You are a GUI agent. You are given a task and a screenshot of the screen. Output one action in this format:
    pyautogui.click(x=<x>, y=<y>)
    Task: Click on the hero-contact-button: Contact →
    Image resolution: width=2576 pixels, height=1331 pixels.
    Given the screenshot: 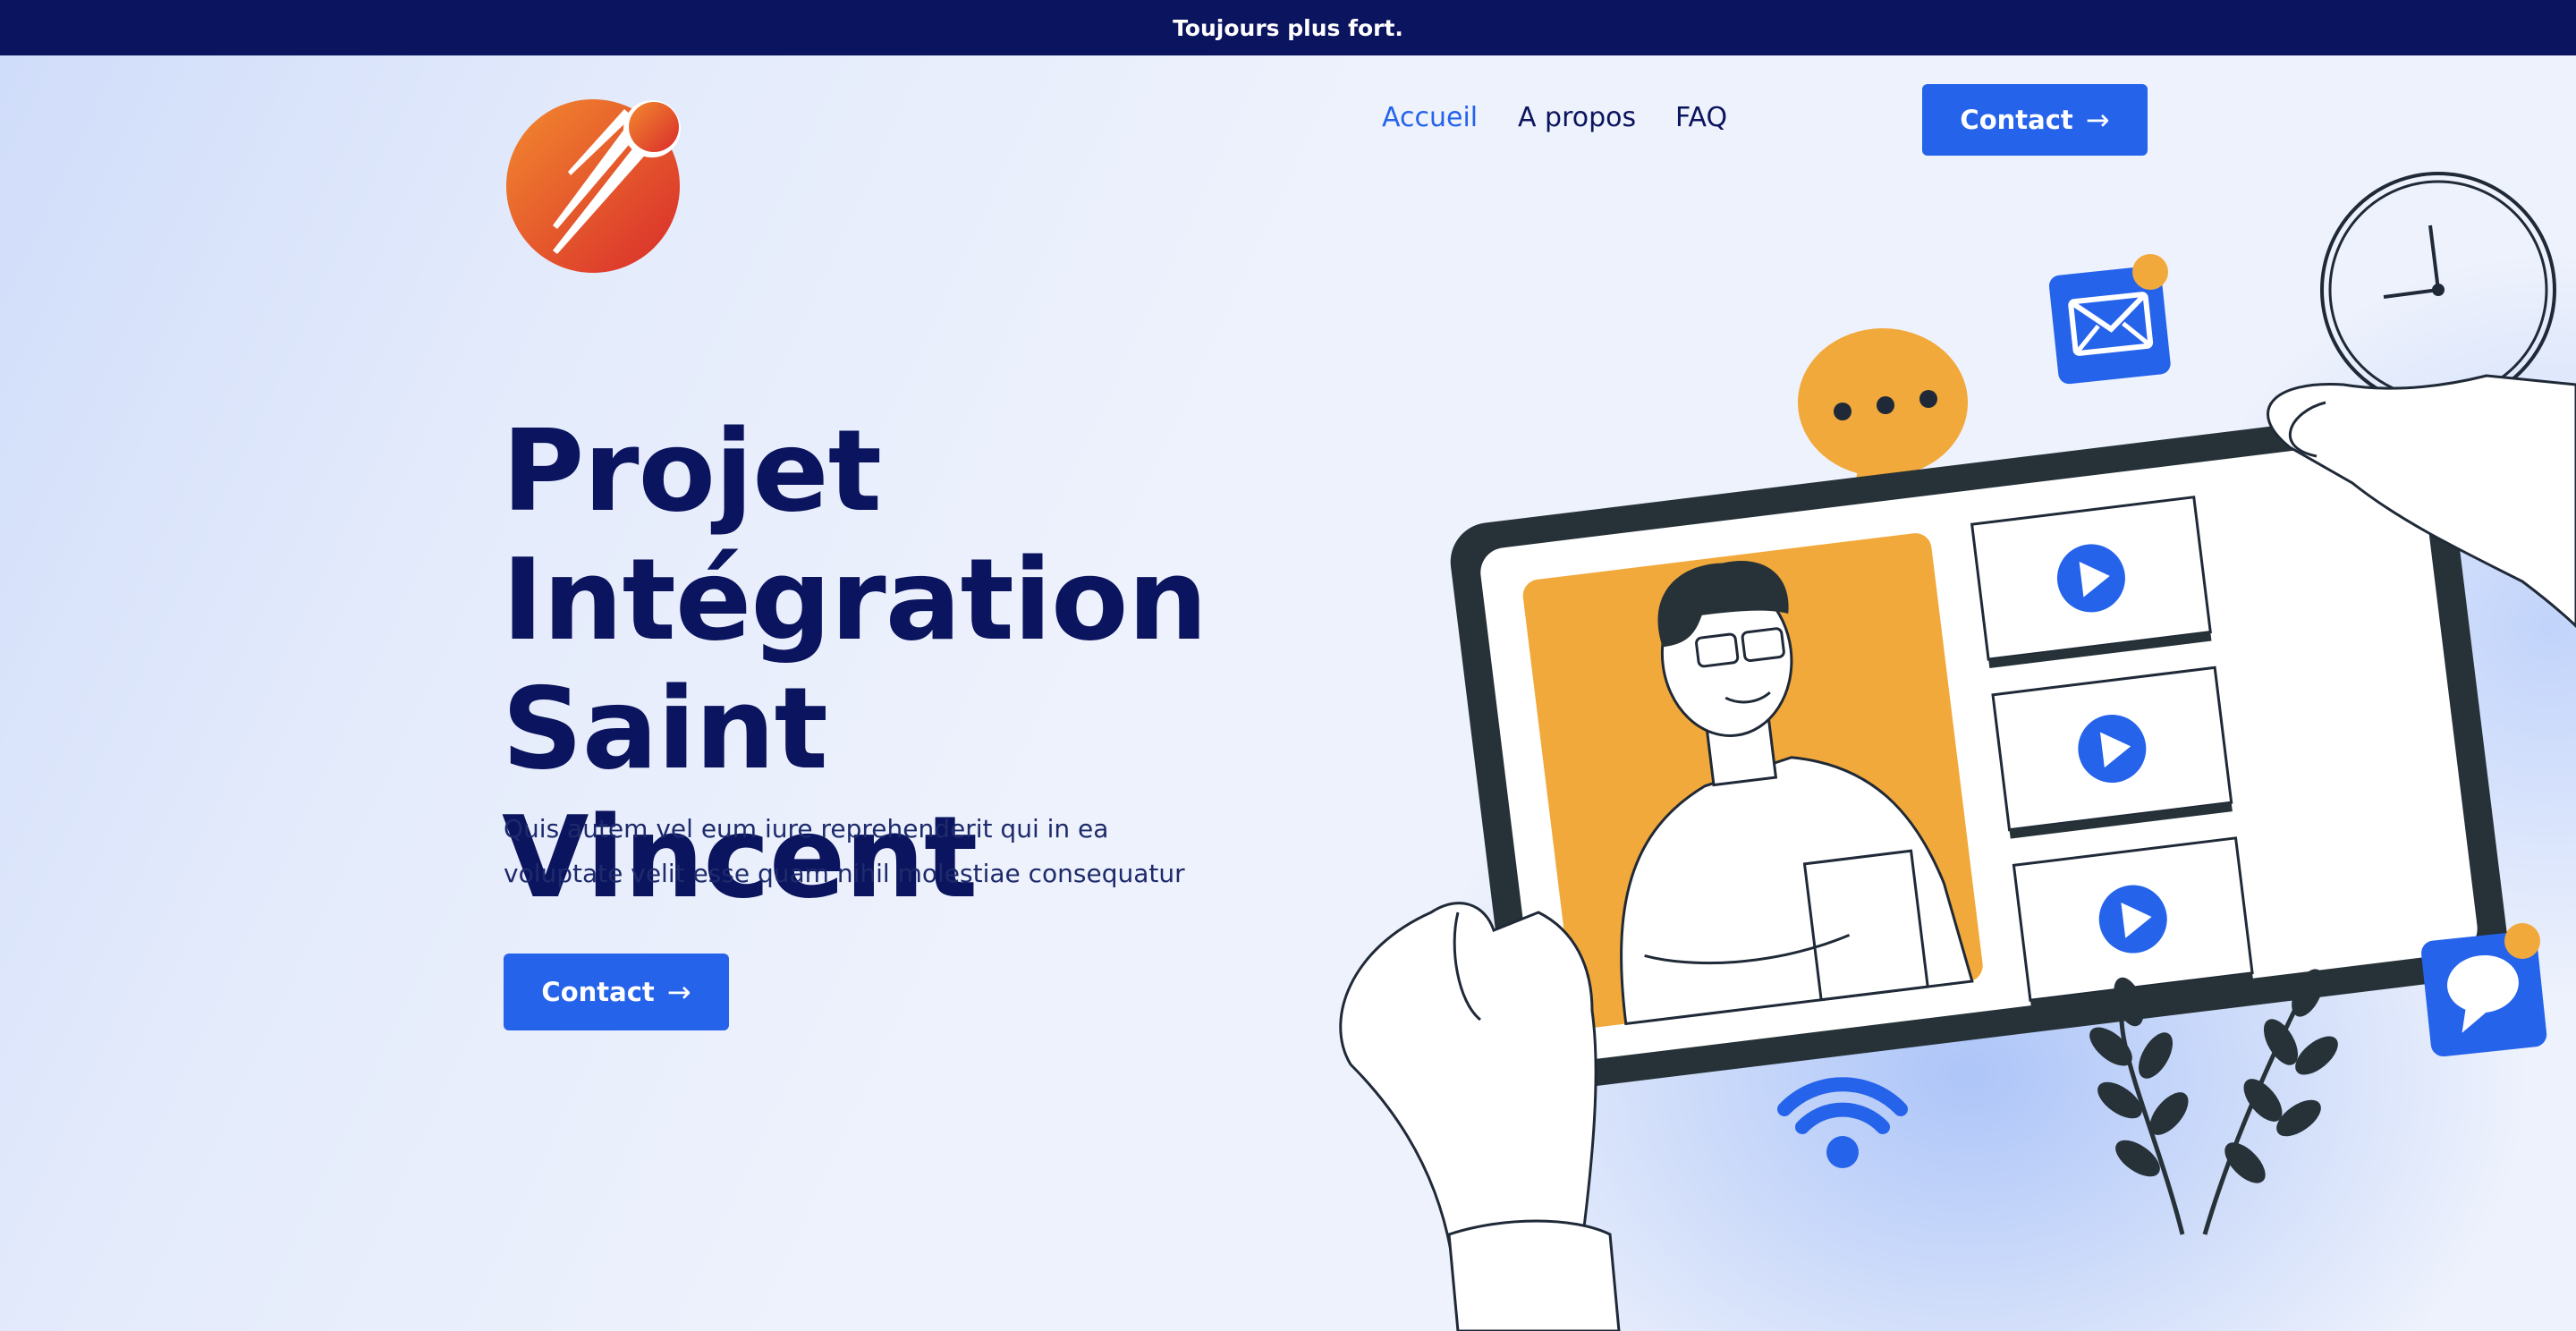 What is the action you would take?
    pyautogui.click(x=616, y=992)
    